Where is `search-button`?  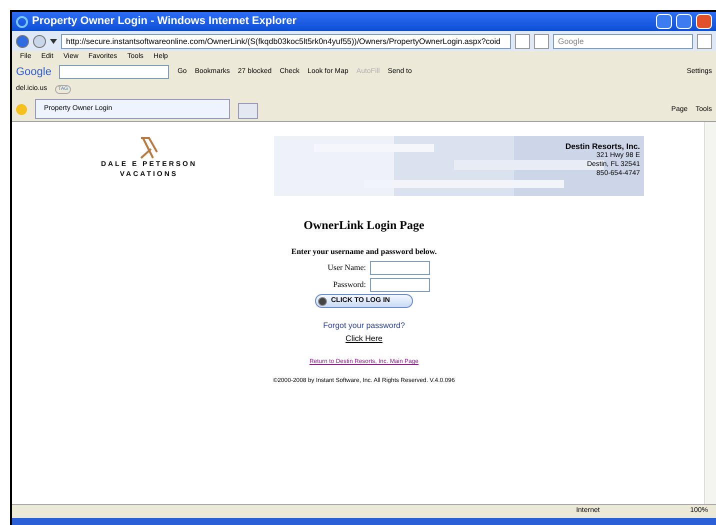 search-button is located at coordinates (704, 41).